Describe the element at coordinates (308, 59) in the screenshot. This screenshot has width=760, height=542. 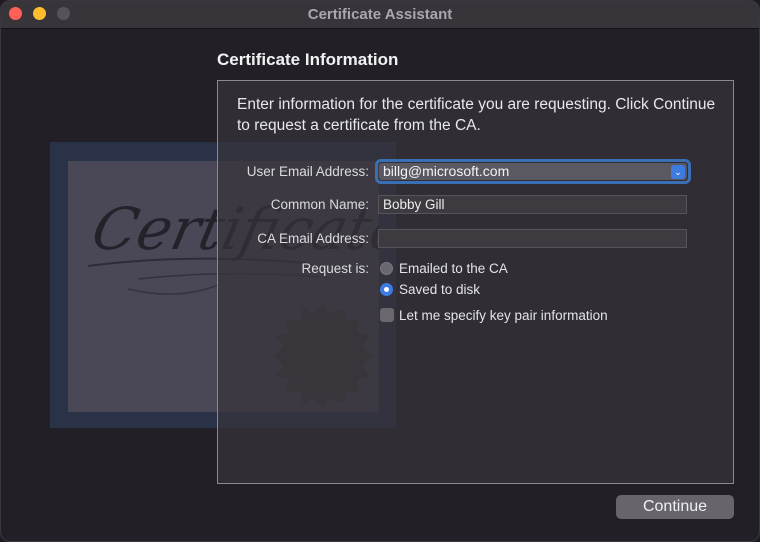
I see `section-title: Certificate Information` at that location.